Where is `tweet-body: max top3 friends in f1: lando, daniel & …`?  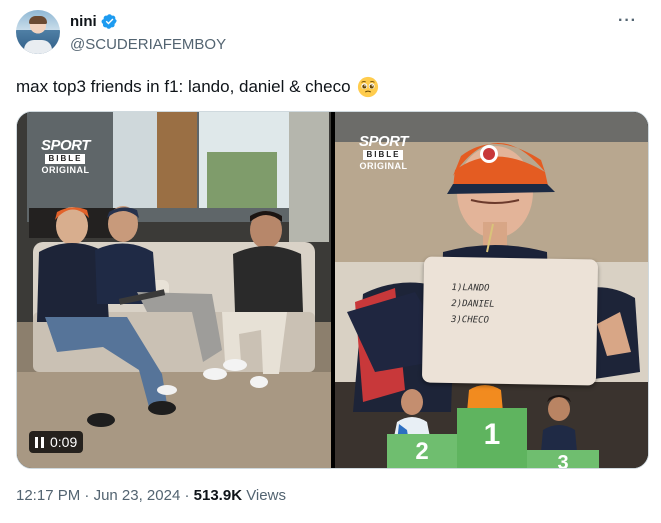
tweet-body: max top3 friends in f1: lando, daniel & … is located at coordinates (183, 86).